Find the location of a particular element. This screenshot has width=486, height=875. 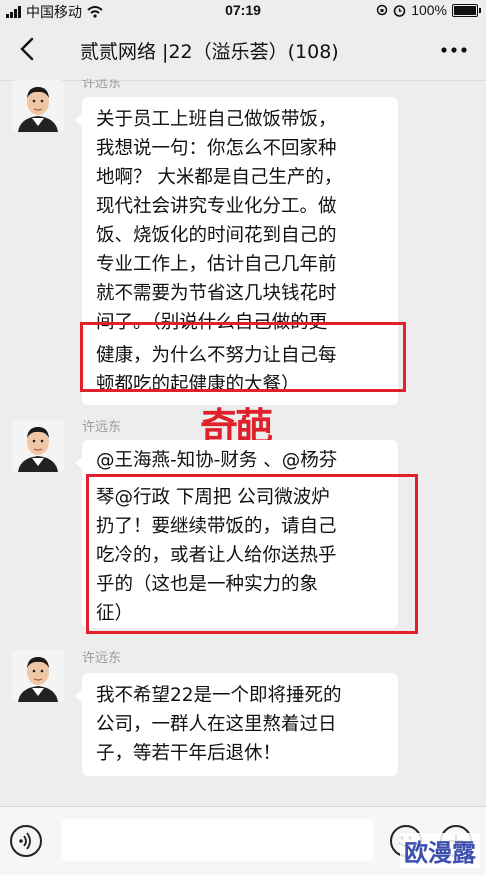

message-line: 关于员工上班自己做饭带饭， is located at coordinates (216, 119).